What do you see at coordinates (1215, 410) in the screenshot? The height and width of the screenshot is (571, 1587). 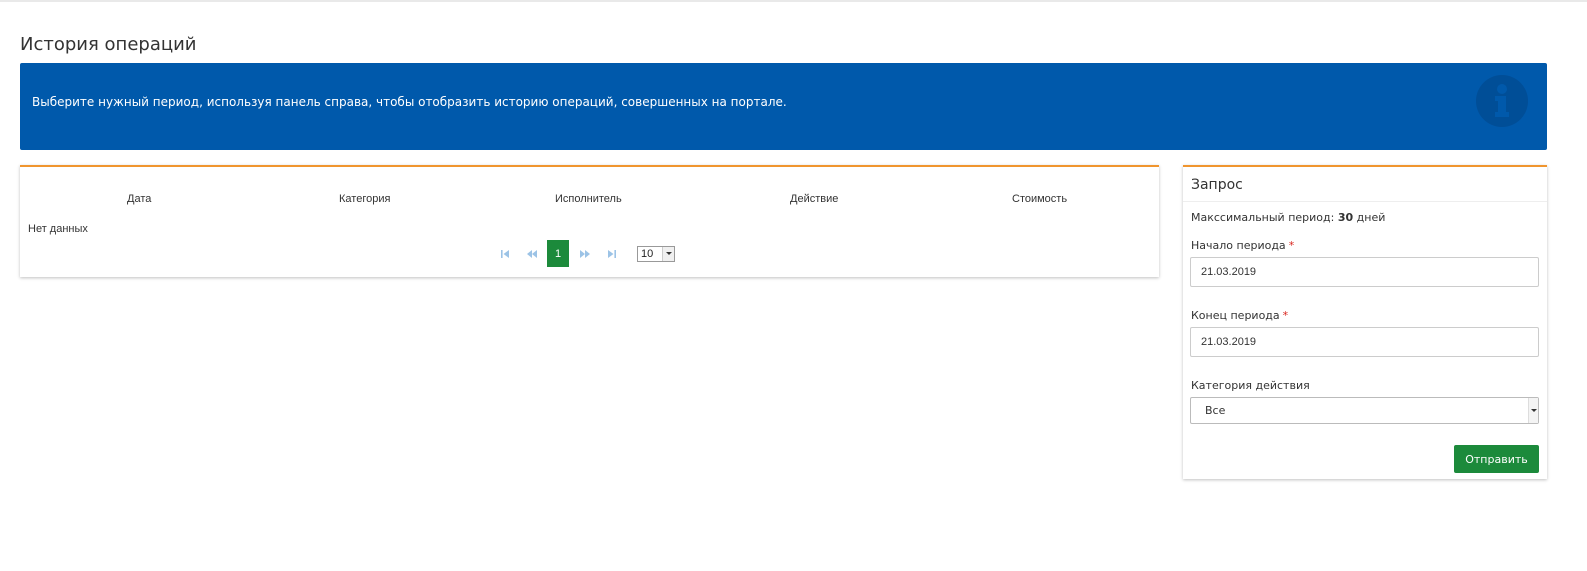 I see `category-select-value: Все` at bounding box center [1215, 410].